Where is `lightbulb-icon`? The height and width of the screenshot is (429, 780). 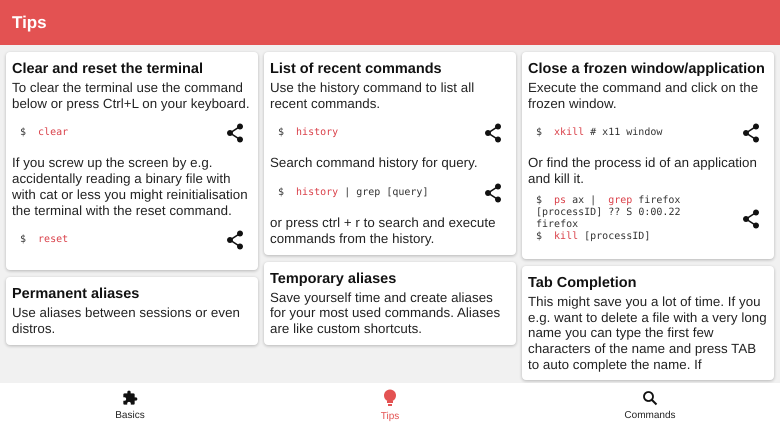
lightbulb-icon is located at coordinates (390, 397).